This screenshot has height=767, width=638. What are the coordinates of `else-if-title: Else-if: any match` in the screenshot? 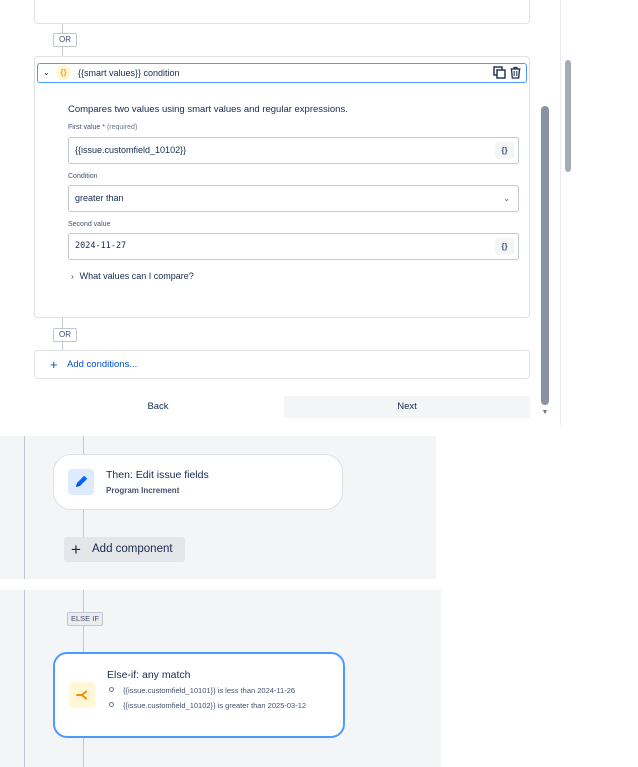 It's located at (149, 675).